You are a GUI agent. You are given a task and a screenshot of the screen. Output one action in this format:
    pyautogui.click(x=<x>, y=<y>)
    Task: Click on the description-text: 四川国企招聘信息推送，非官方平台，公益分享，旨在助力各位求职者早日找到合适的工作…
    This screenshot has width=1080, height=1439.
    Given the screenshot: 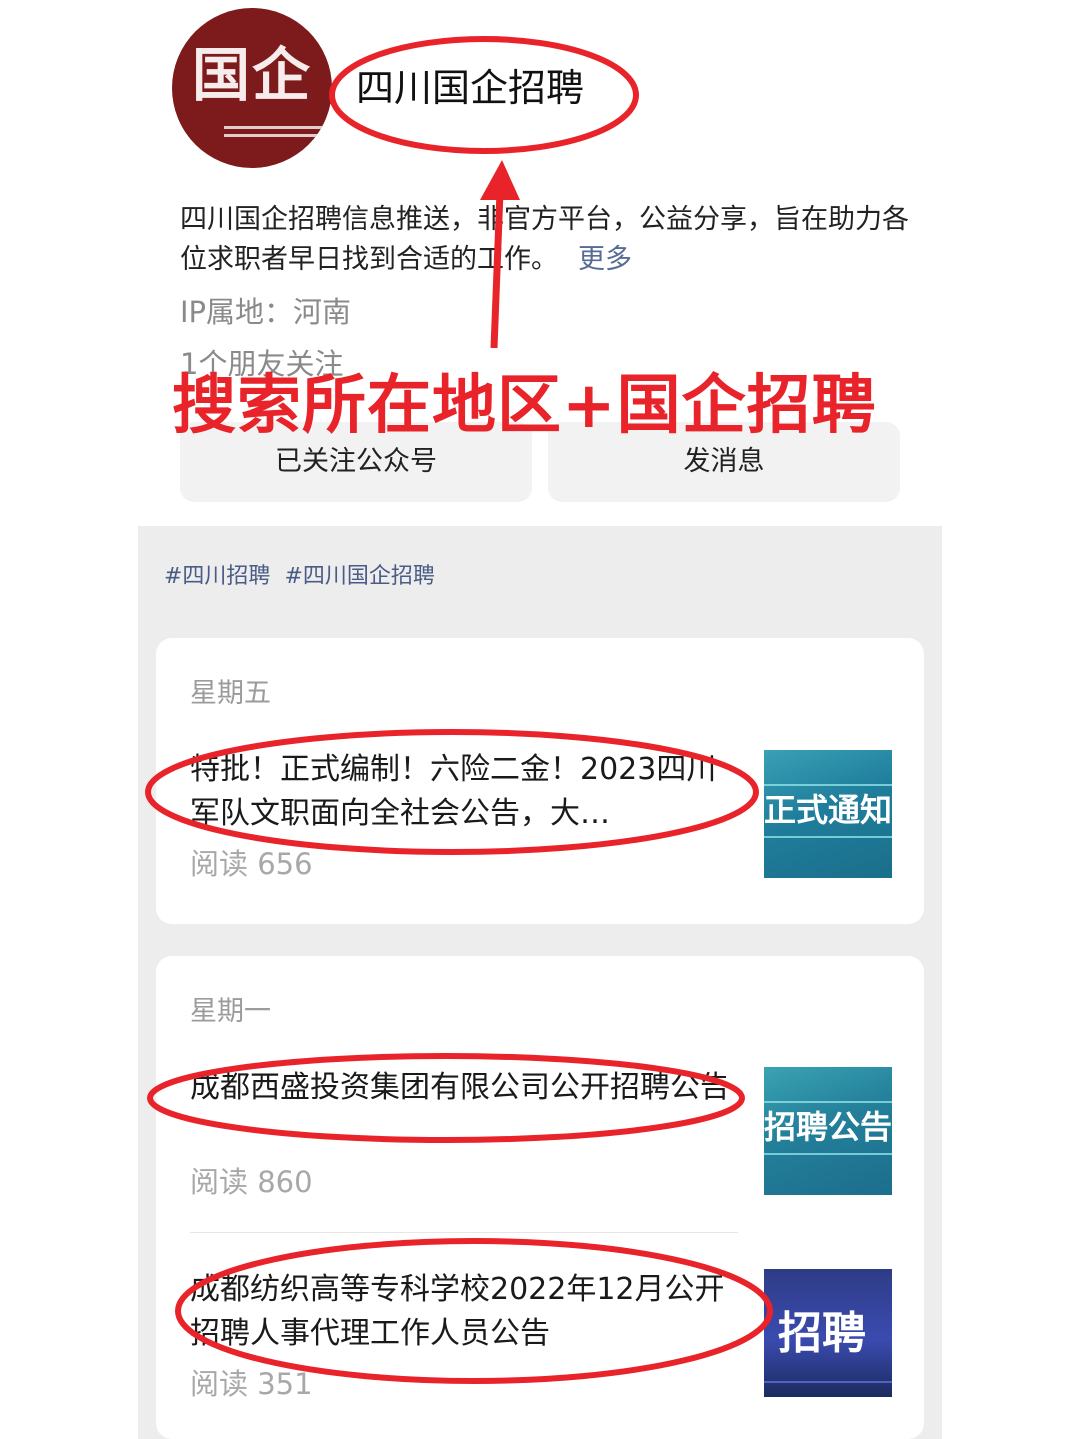 What is the action you would take?
    pyautogui.click(x=544, y=239)
    